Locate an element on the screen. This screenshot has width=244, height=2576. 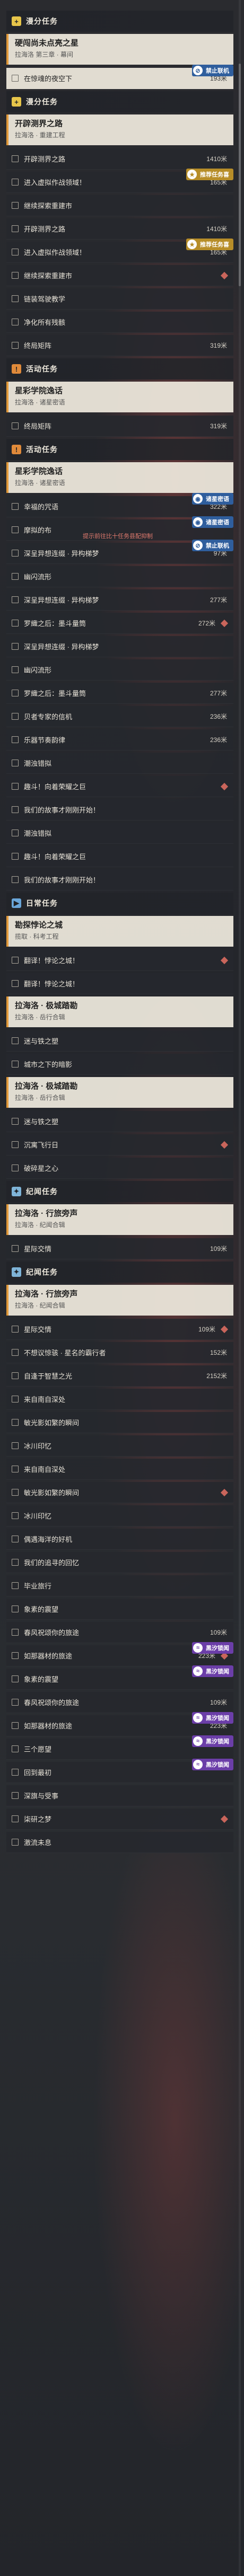
quest-objective: 罗織之后：墨斗量筒 272米 is located at coordinates (120, 623).